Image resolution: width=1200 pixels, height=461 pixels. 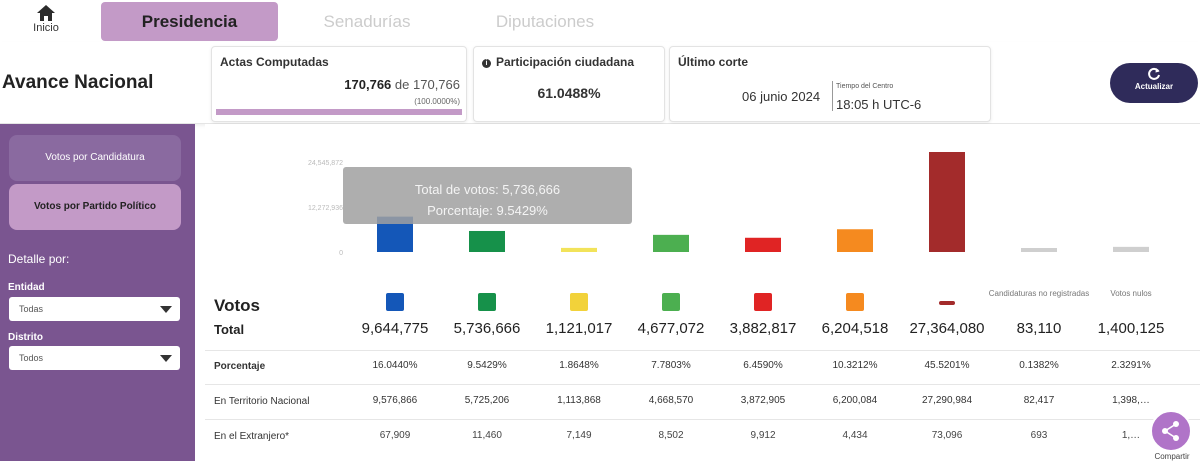 I want to click on refresh-label: Actualizar, so click(x=1154, y=86).